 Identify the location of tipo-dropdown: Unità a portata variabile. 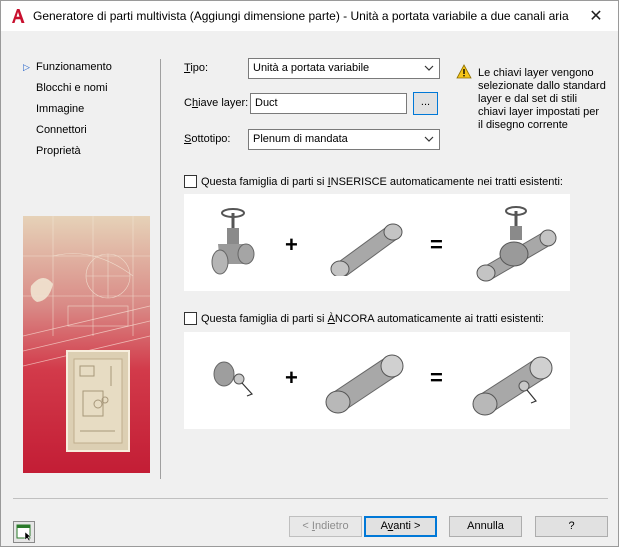
(344, 68).